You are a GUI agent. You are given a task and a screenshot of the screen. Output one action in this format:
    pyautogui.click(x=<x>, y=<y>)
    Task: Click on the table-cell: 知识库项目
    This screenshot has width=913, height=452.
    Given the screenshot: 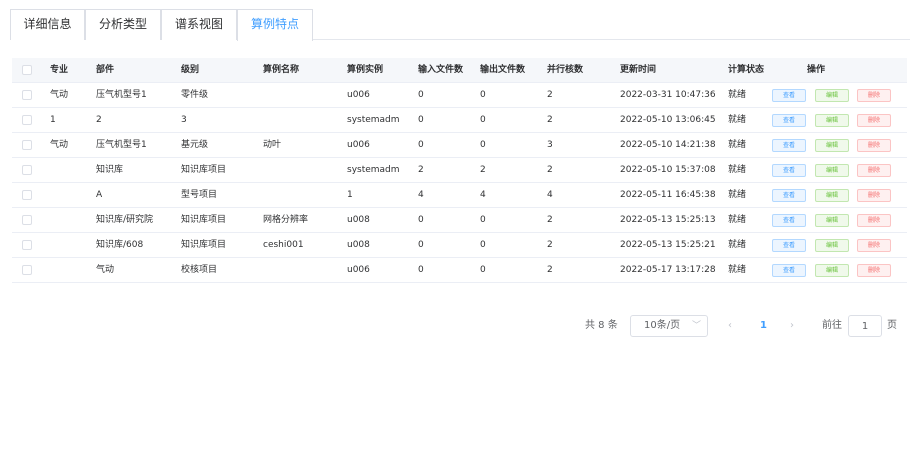 What is the action you would take?
    pyautogui.click(x=204, y=245)
    